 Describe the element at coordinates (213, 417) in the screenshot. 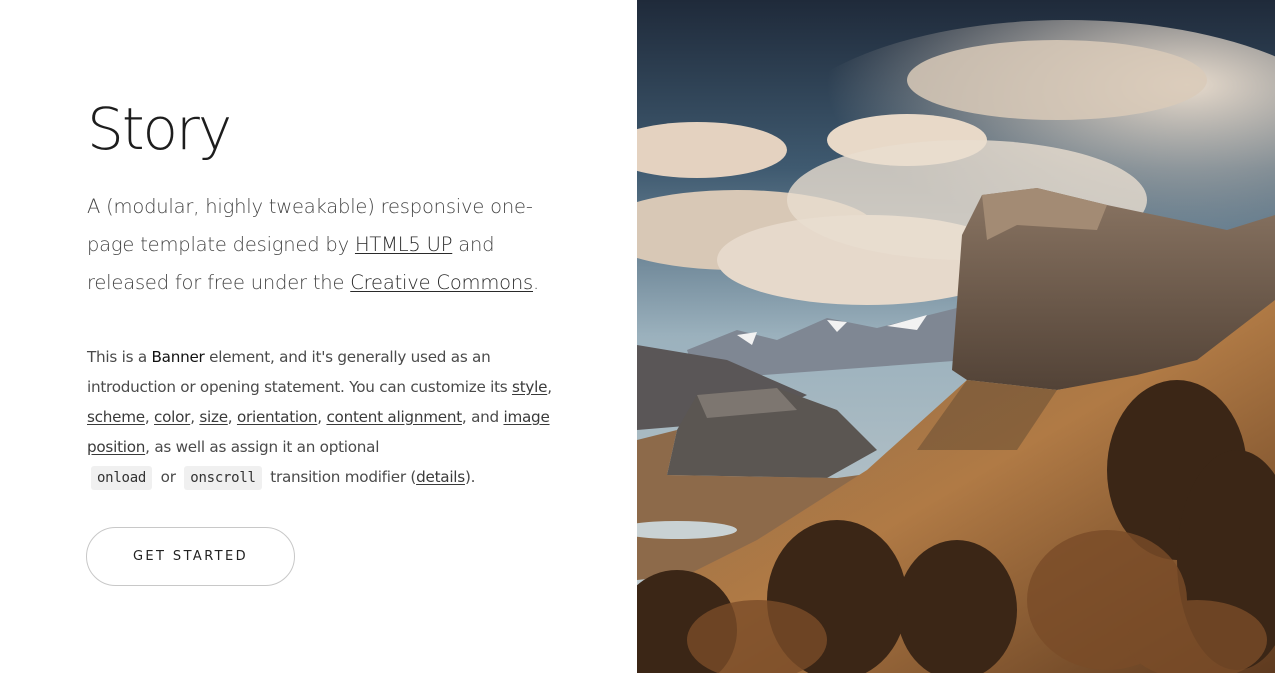

I see `size-link: size` at that location.